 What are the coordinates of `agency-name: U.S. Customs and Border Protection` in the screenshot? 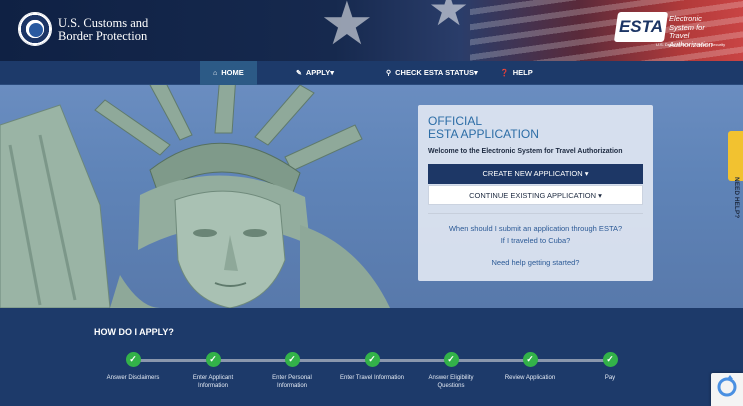 It's located at (103, 30).